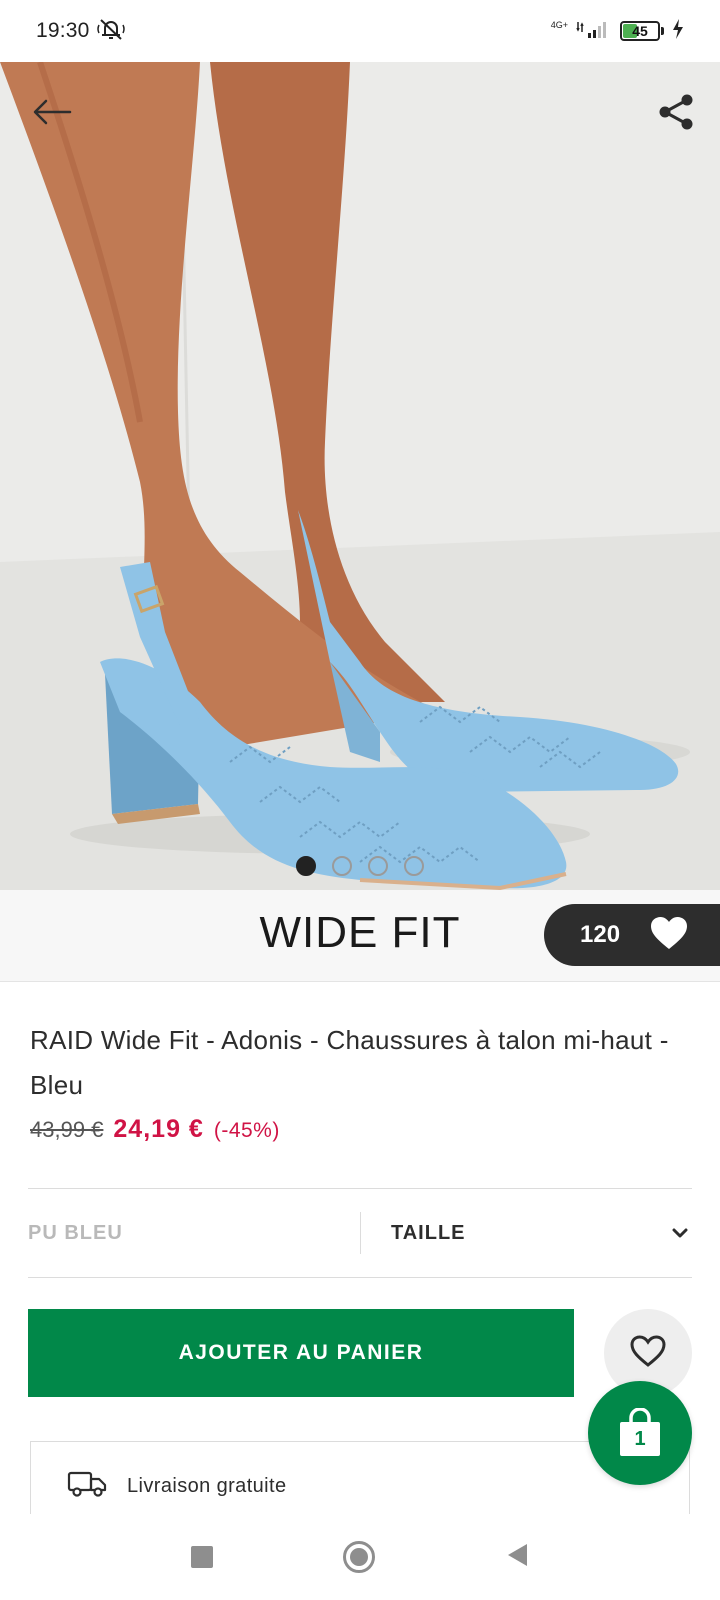 This screenshot has width=720, height=1600. What do you see at coordinates (594, 31) in the screenshot?
I see `signal-icon` at bounding box center [594, 31].